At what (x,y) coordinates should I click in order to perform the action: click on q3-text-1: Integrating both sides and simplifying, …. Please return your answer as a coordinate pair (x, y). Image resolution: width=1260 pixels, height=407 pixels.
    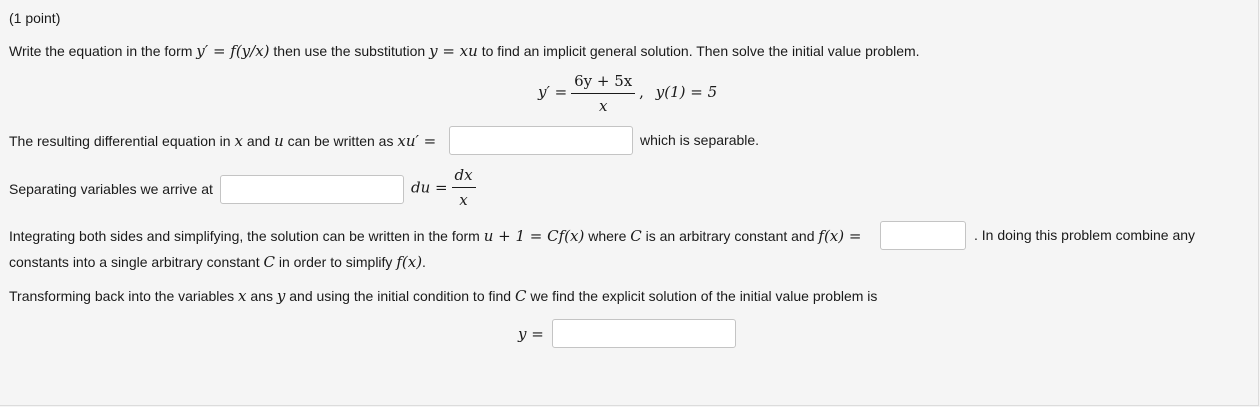
    Looking at the image, I should click on (244, 236).